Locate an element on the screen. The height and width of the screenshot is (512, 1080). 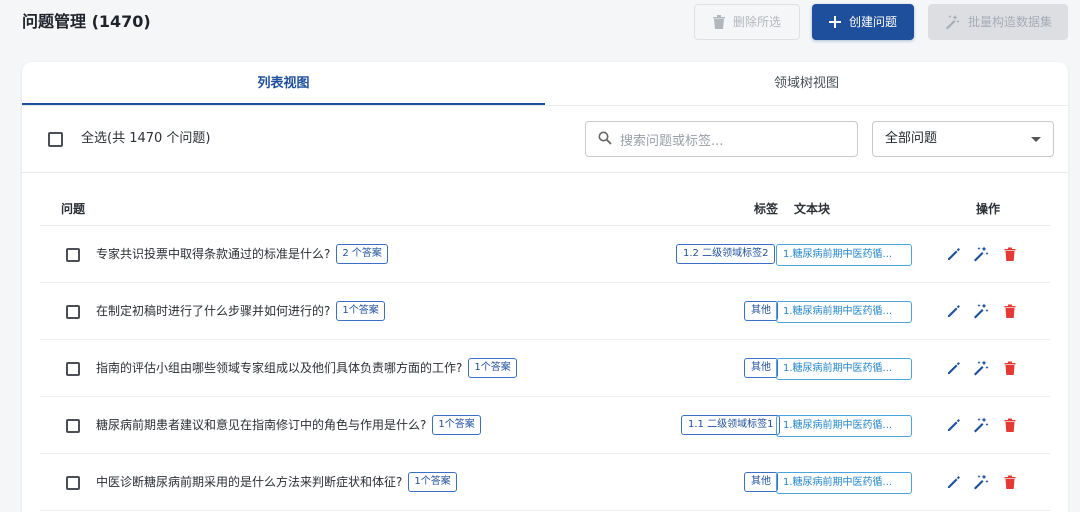
table-header: 问题 标签 文本块 操作 is located at coordinates (545, 207).